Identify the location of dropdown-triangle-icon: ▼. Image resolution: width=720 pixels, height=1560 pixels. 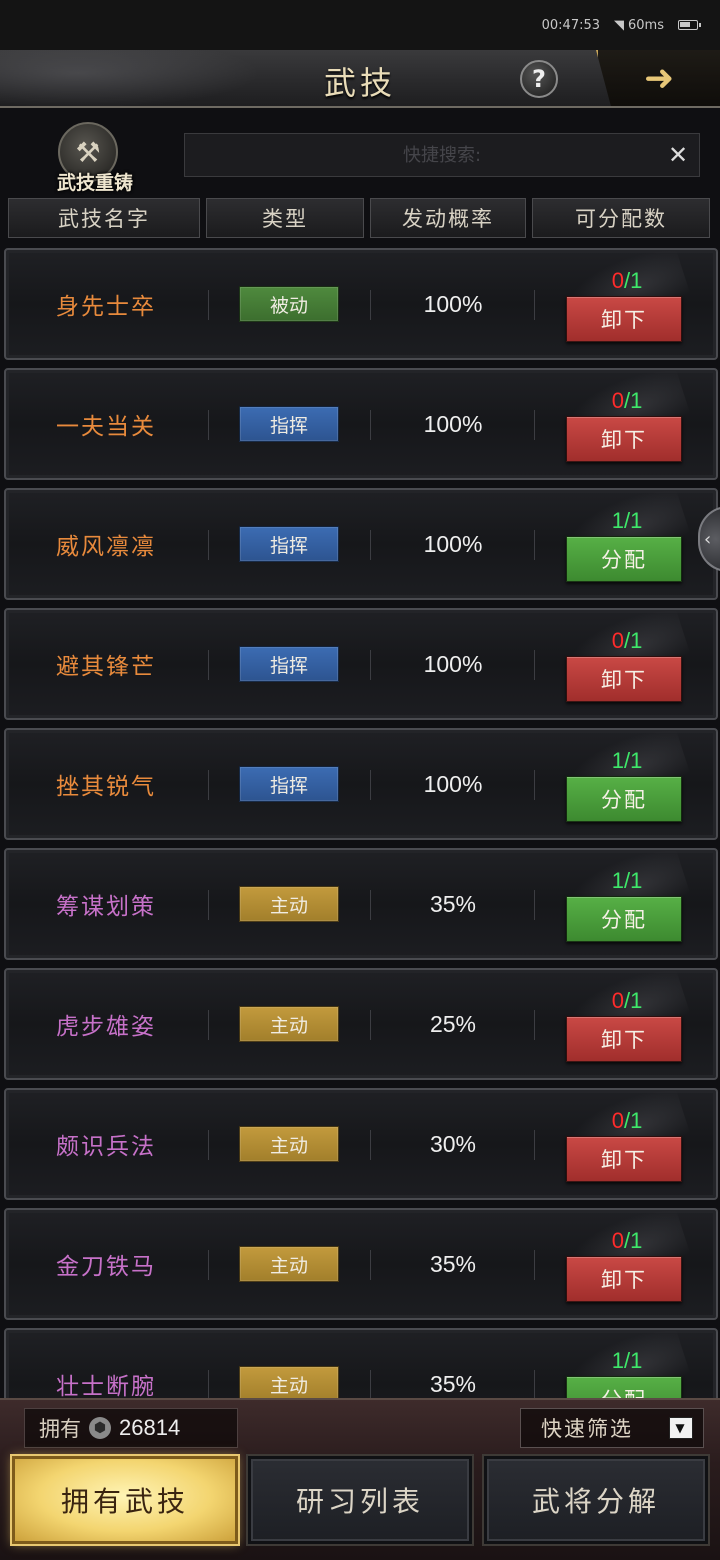
(681, 1428).